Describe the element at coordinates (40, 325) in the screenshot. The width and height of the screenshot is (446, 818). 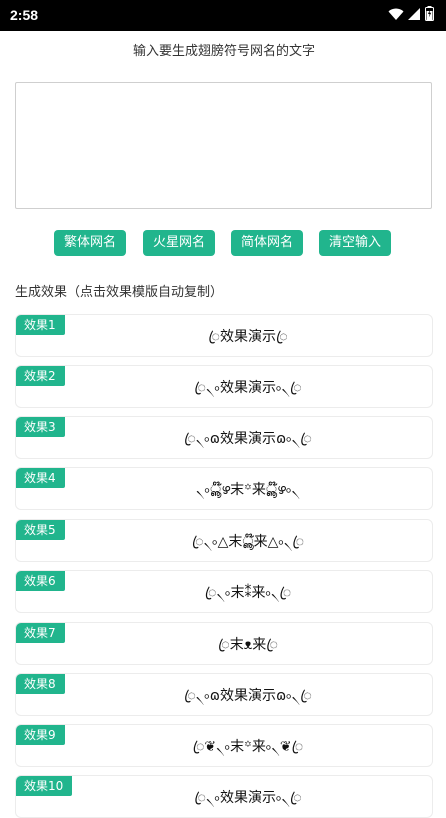
I see `result-badge: 效果1` at that location.